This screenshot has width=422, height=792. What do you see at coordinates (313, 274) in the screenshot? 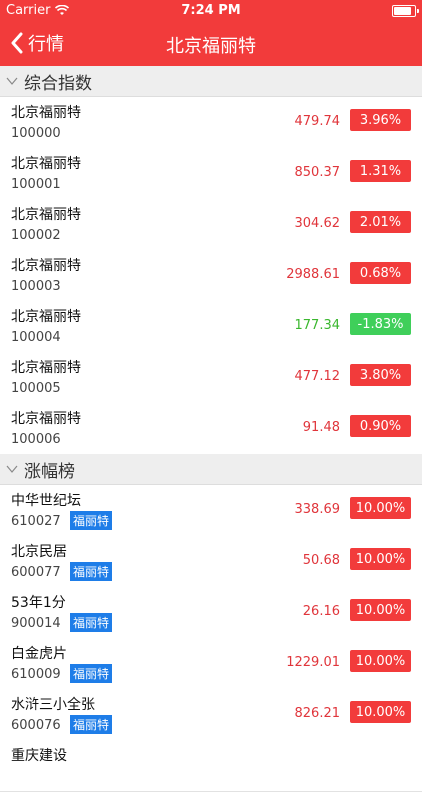
I see `item-price: 2988.61` at bounding box center [313, 274].